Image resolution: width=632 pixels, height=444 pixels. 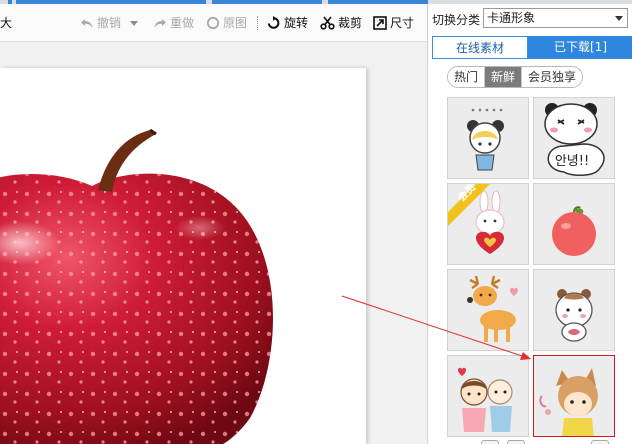 I want to click on filter-vip: 会员独享, so click(x=552, y=77).